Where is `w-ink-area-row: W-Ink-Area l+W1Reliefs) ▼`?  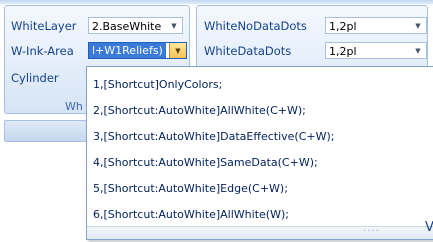 w-ink-area-row: W-Ink-Area l+W1Reliefs) ▼ is located at coordinates (99, 51).